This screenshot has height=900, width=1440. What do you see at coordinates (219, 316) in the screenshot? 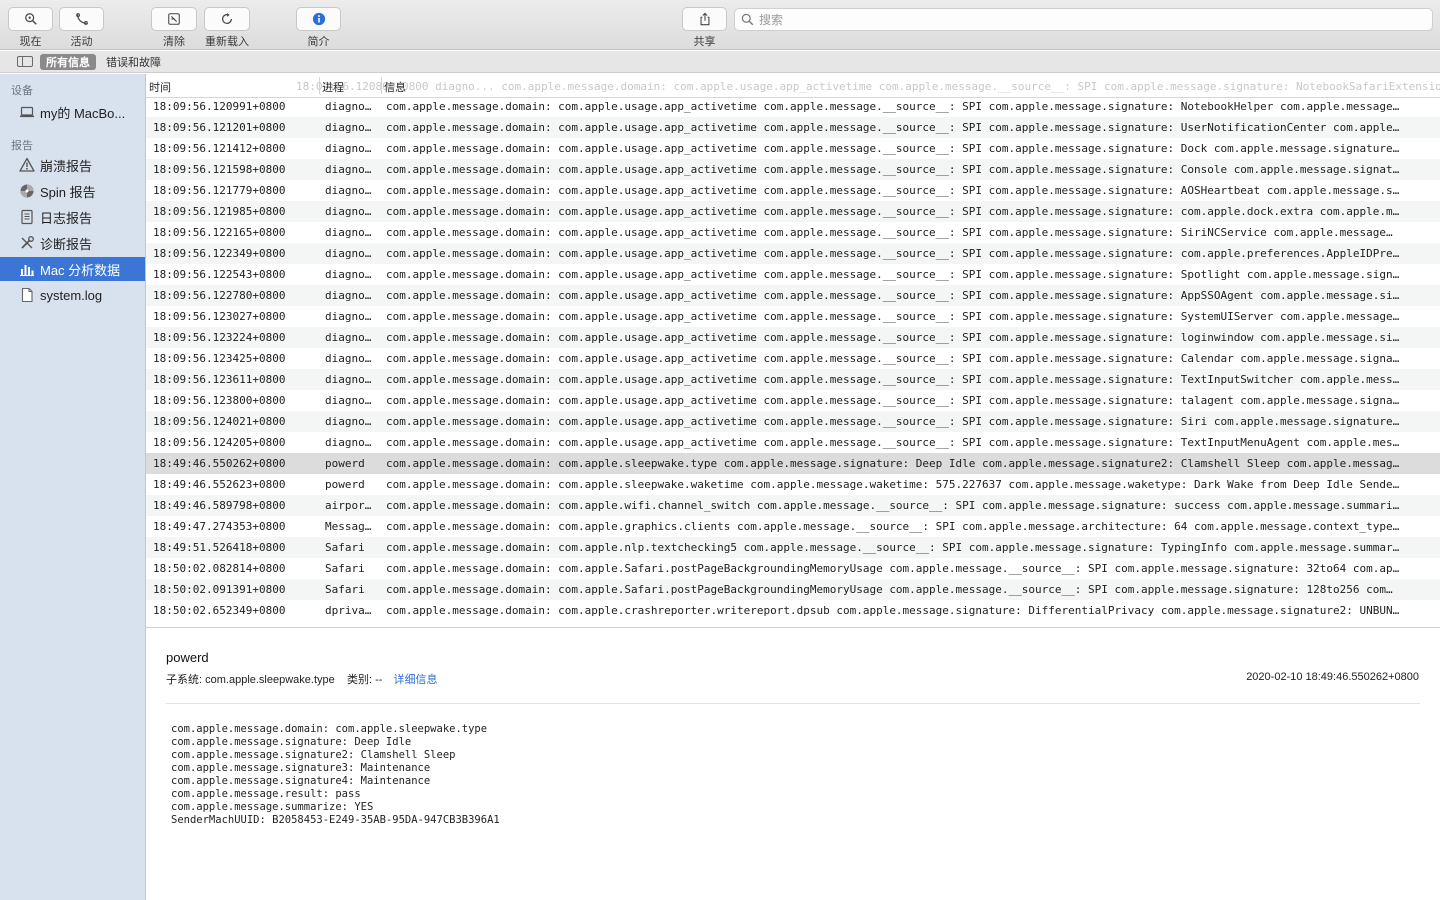
I see `cell-time: 18:09:56.123027+0800` at bounding box center [219, 316].